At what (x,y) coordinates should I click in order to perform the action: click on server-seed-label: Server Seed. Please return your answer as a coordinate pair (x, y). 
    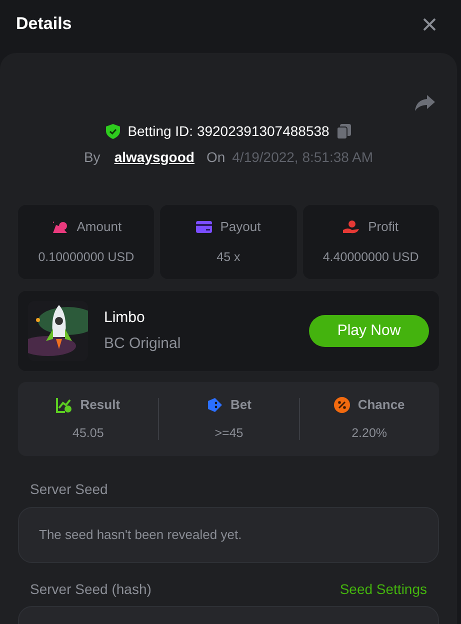
    Looking at the image, I should click on (69, 489).